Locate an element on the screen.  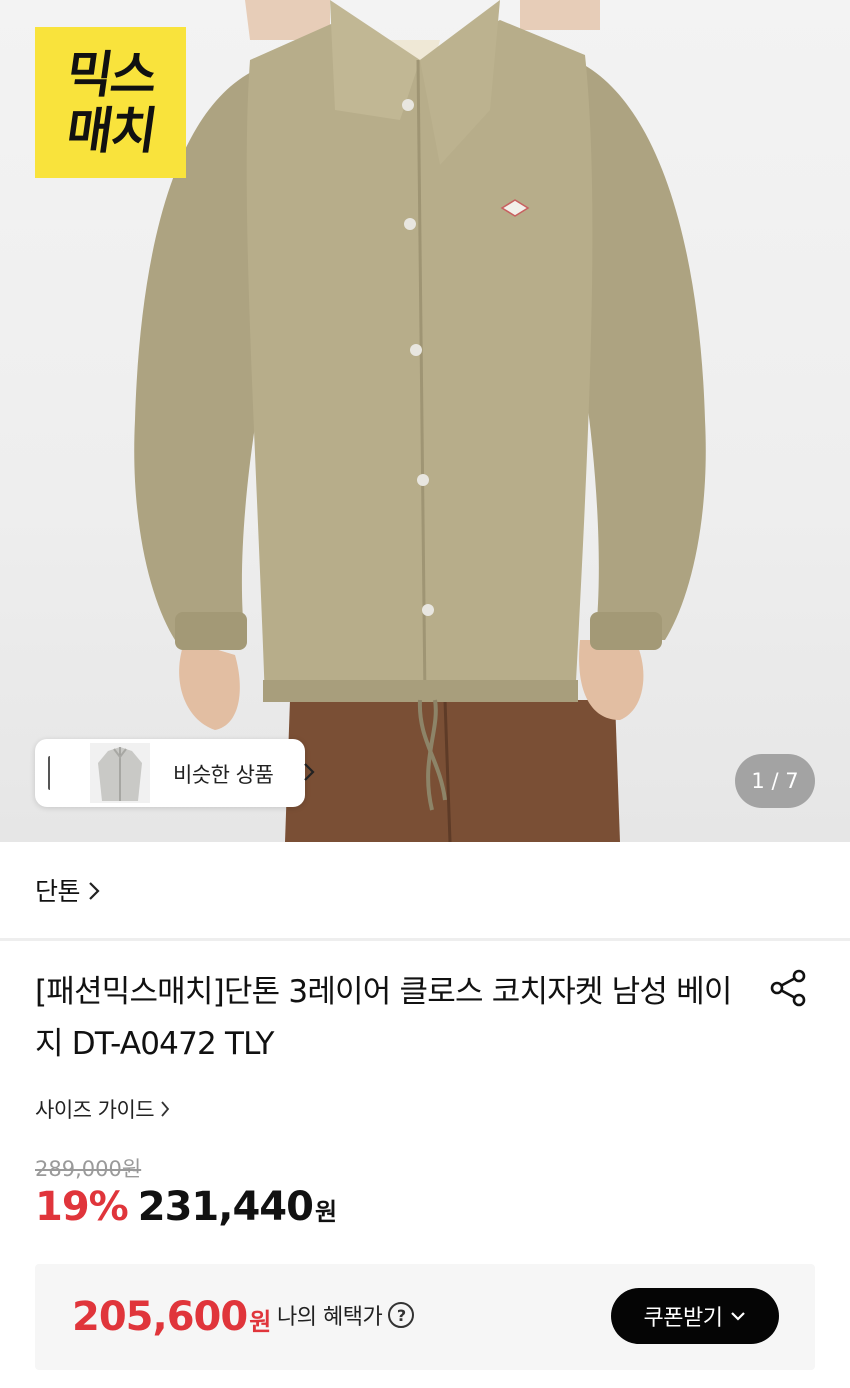
section-divider is located at coordinates (425, 939).